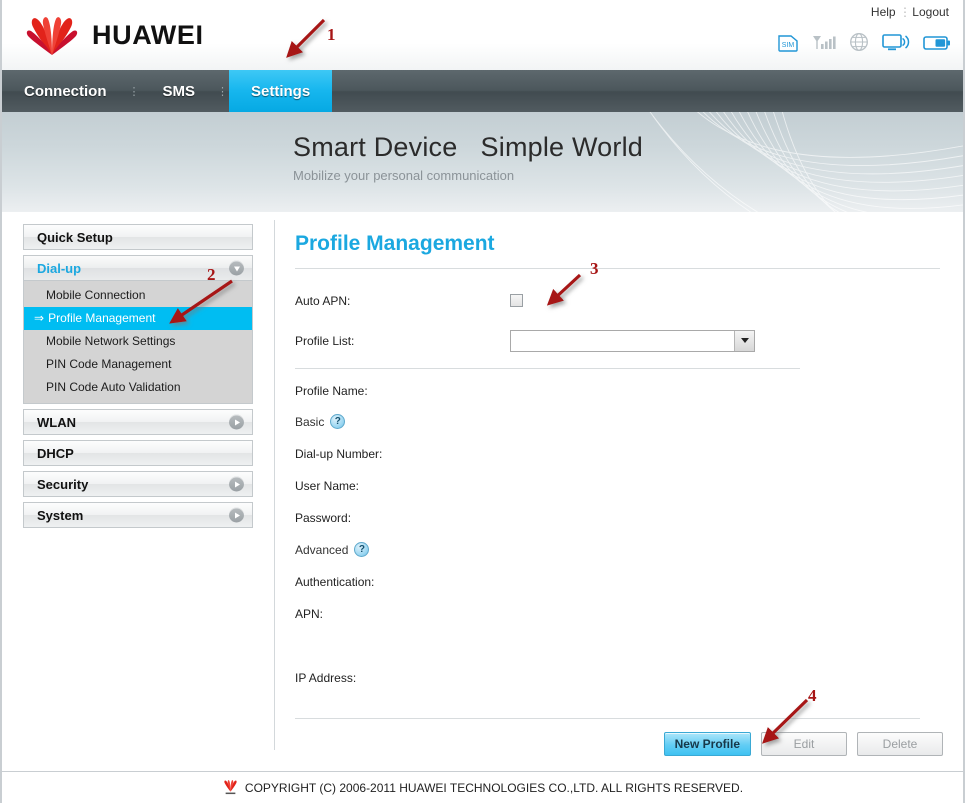 The width and height of the screenshot is (965, 803). What do you see at coordinates (96, 295) in the screenshot?
I see `sidebar-subitem-label: Mobile Connection` at bounding box center [96, 295].